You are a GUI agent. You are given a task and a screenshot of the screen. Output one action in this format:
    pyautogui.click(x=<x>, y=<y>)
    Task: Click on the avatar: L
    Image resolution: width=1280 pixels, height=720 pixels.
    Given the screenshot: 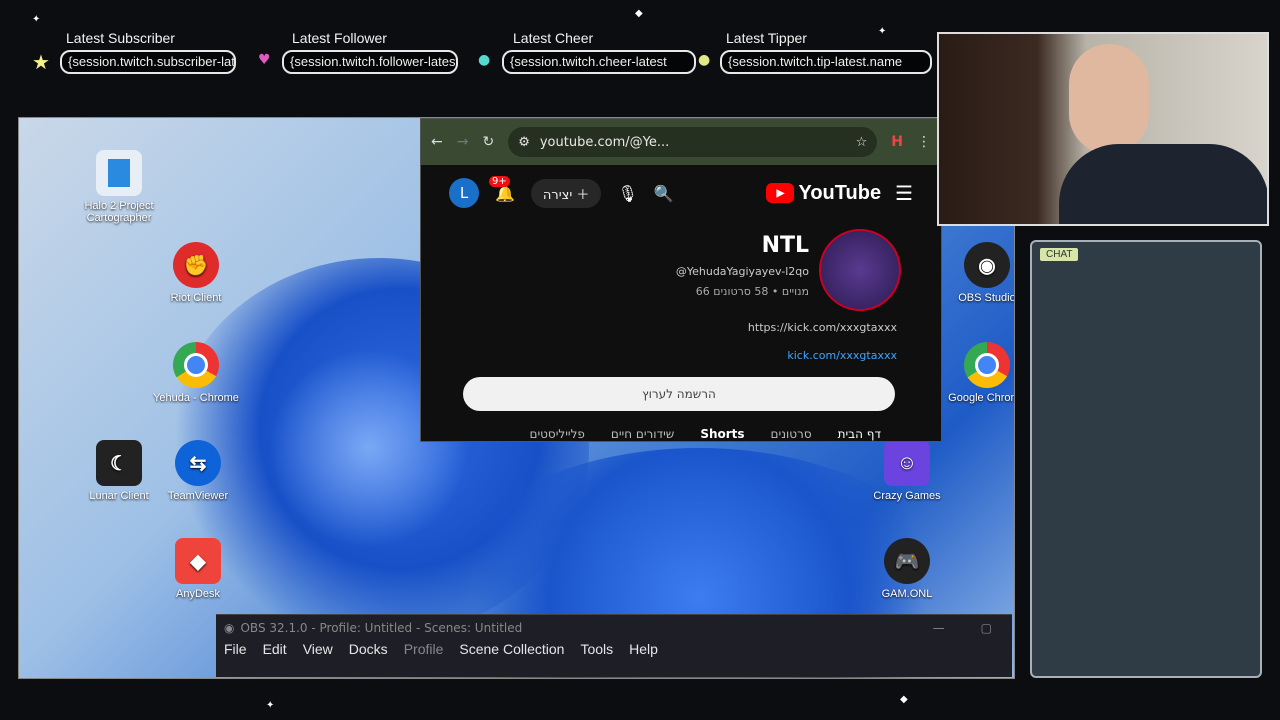 What is the action you would take?
    pyautogui.click(x=464, y=193)
    